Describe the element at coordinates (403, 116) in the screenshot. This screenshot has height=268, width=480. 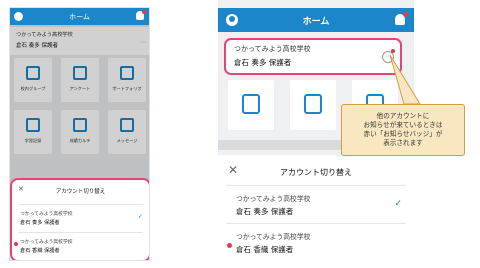
I see `callout-line: 他のアカウントに` at that location.